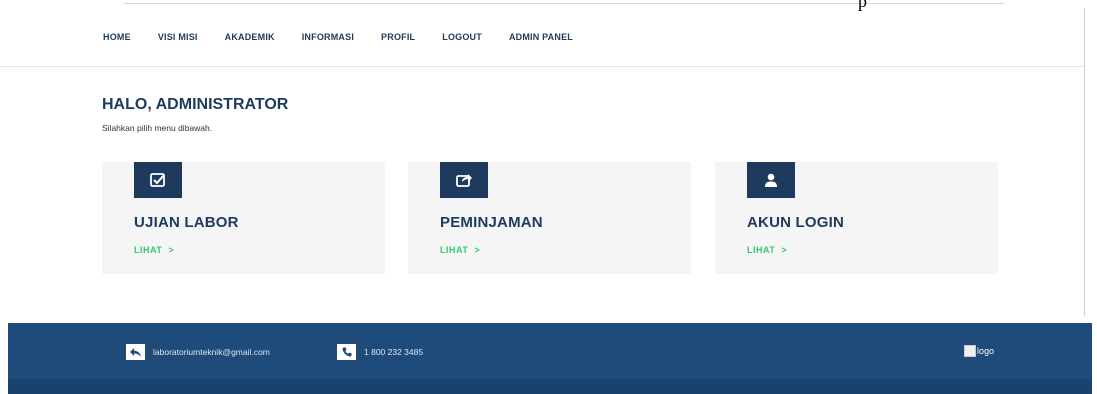  What do you see at coordinates (158, 180) in the screenshot?
I see `check-square-icon` at bounding box center [158, 180].